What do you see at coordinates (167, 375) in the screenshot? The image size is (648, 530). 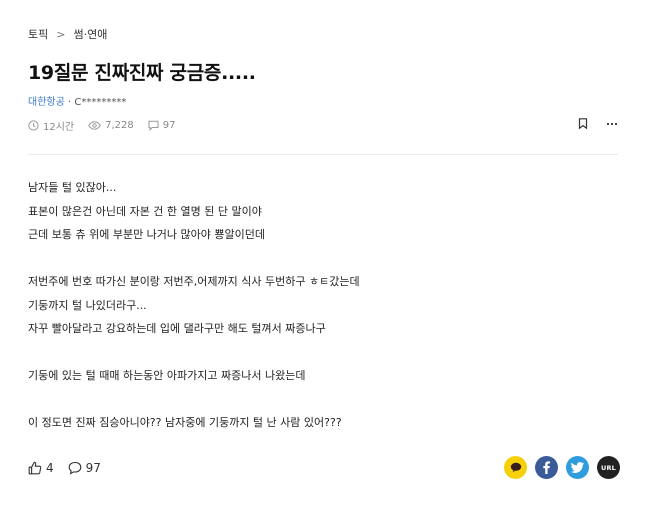 I see `body-line: 기둥에 있는 털 때매 하는동안 아파가지고 짜증나서 나왔는데` at bounding box center [167, 375].